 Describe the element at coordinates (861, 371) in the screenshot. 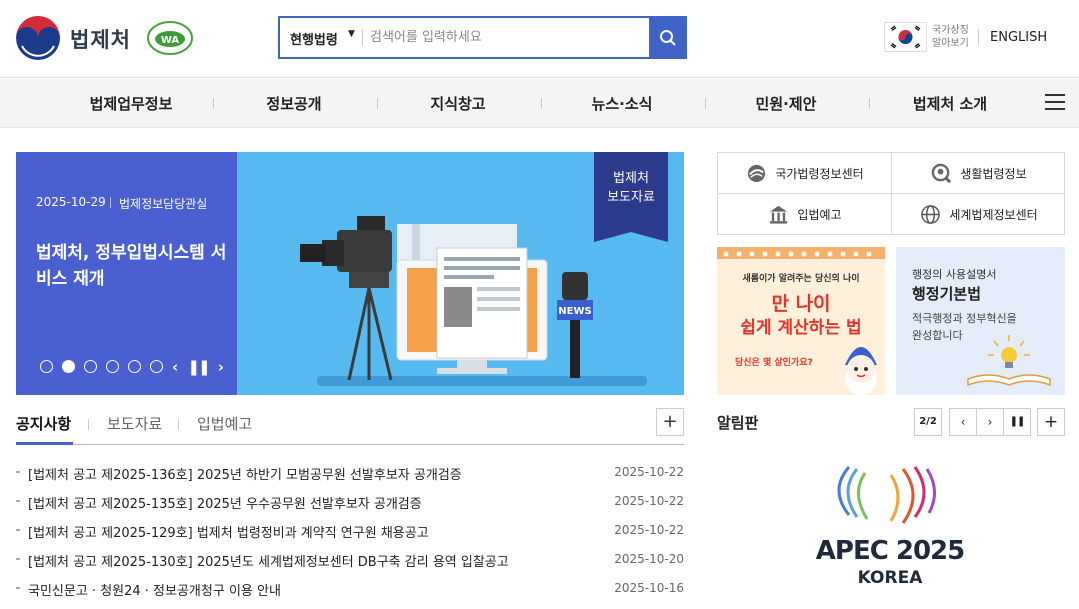

I see `mascot-character-icon` at that location.